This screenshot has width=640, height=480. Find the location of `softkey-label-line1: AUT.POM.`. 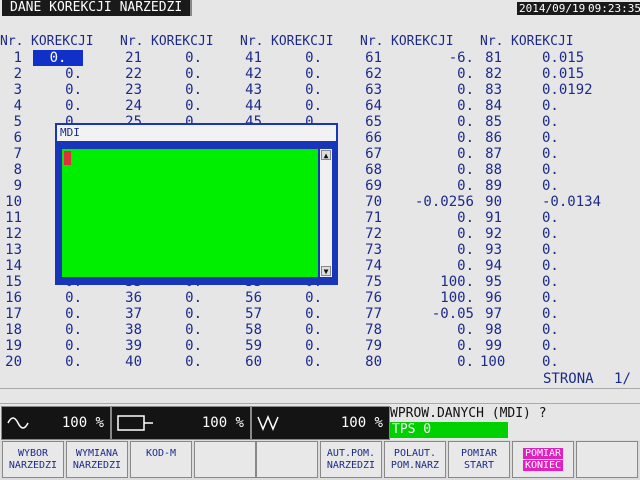

softkey-label-line1: AUT.POM. is located at coordinates (351, 453).